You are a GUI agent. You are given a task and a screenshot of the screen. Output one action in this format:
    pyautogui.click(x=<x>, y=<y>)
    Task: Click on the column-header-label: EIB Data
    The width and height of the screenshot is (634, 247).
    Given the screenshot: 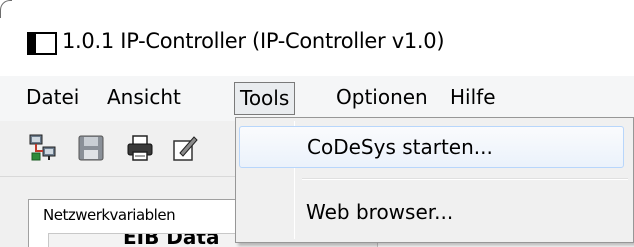 What is the action you would take?
    pyautogui.click(x=171, y=240)
    